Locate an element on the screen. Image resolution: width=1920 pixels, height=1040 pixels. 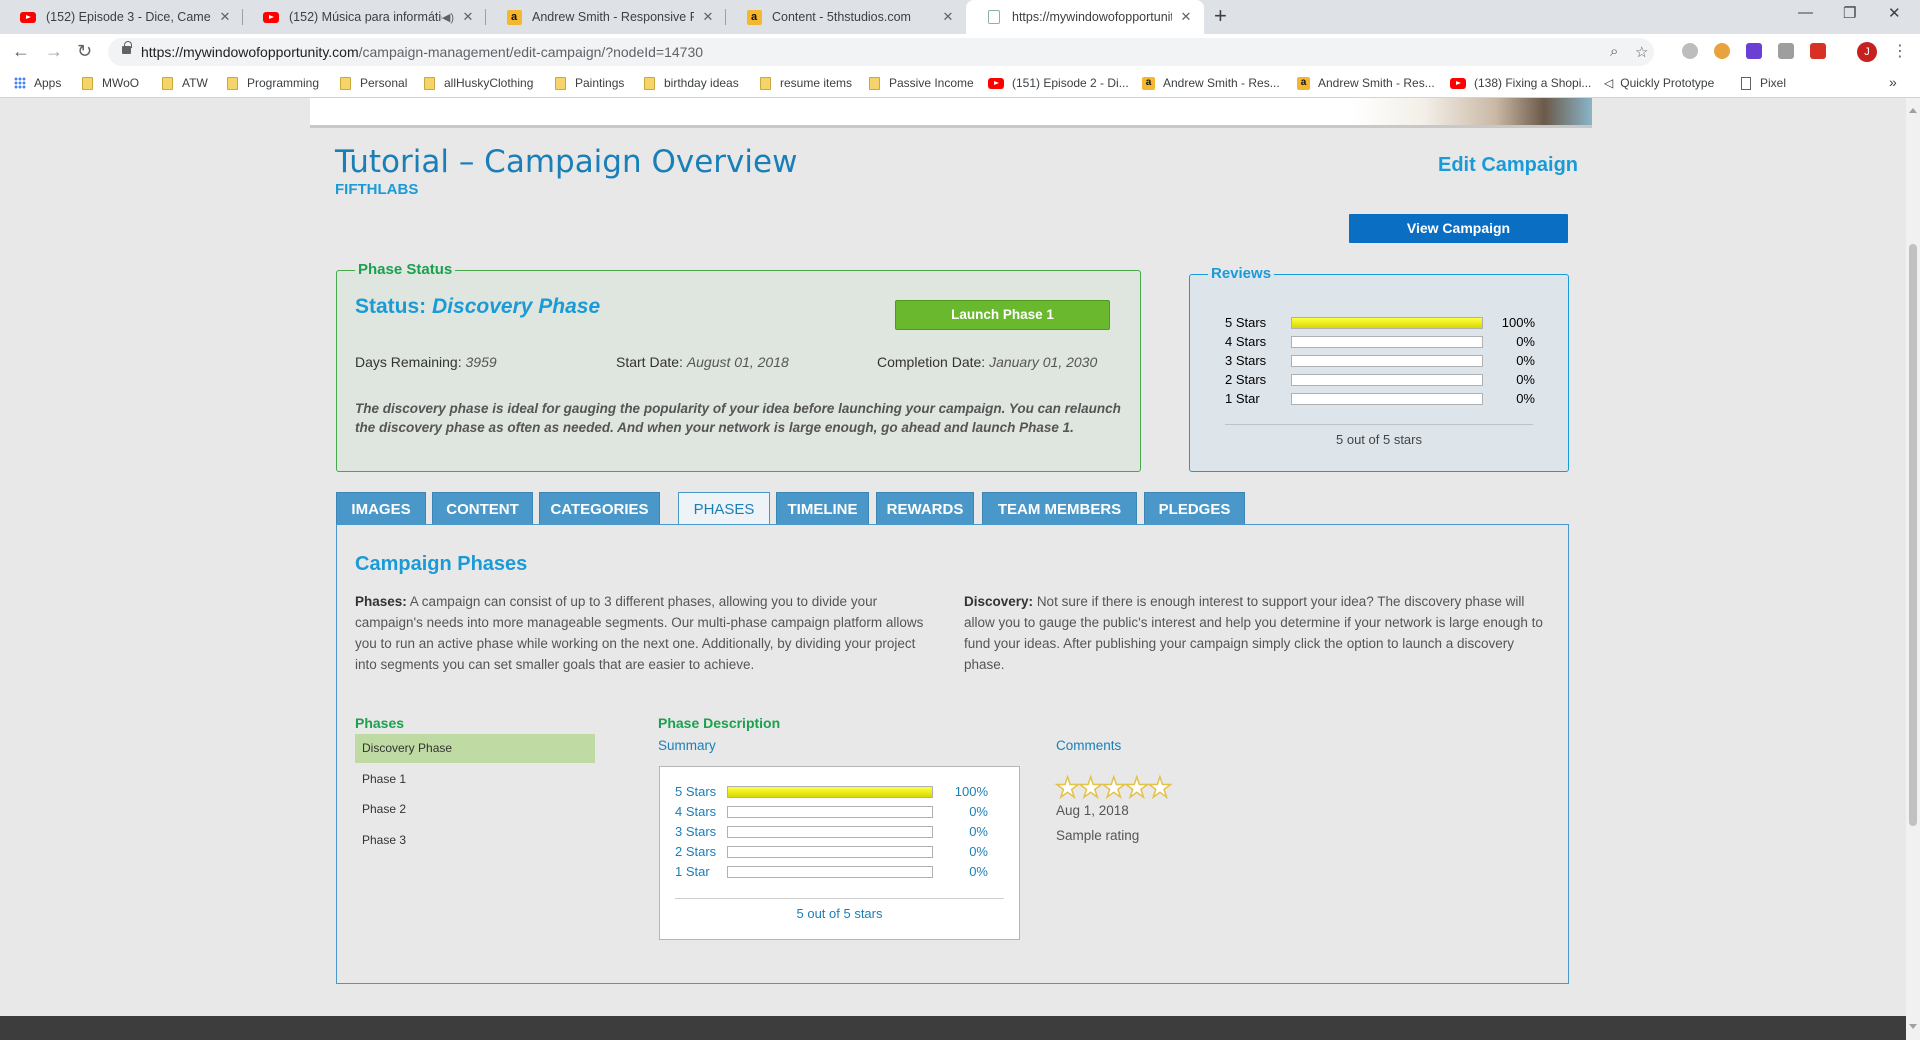
phase-list-item: Phase 2 is located at coordinates (475, 809).